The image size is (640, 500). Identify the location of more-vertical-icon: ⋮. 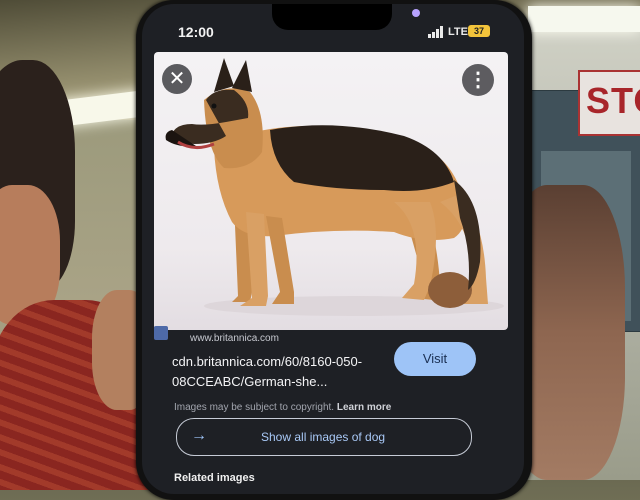
(478, 80).